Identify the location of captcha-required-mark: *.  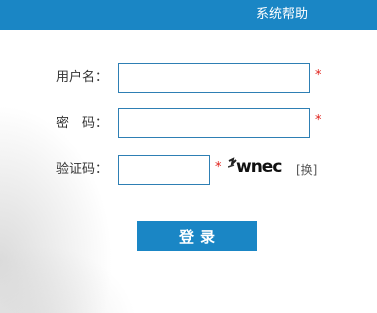
(218, 167).